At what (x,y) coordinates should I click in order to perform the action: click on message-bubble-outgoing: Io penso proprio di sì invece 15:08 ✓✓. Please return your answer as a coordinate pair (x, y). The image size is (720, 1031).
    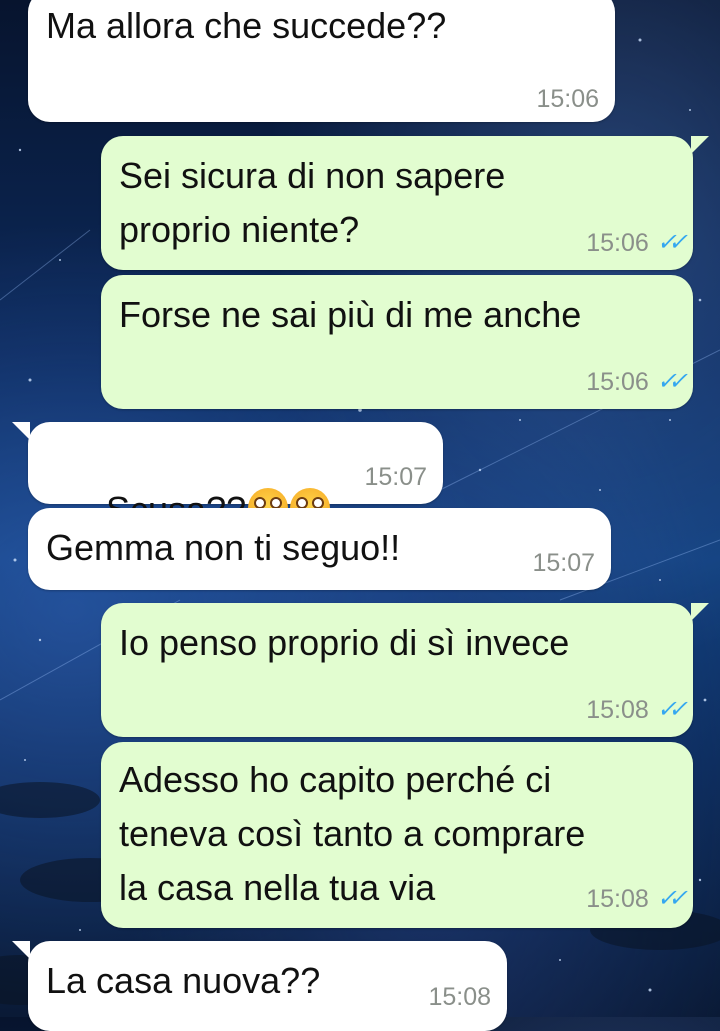
    Looking at the image, I should click on (405, 670).